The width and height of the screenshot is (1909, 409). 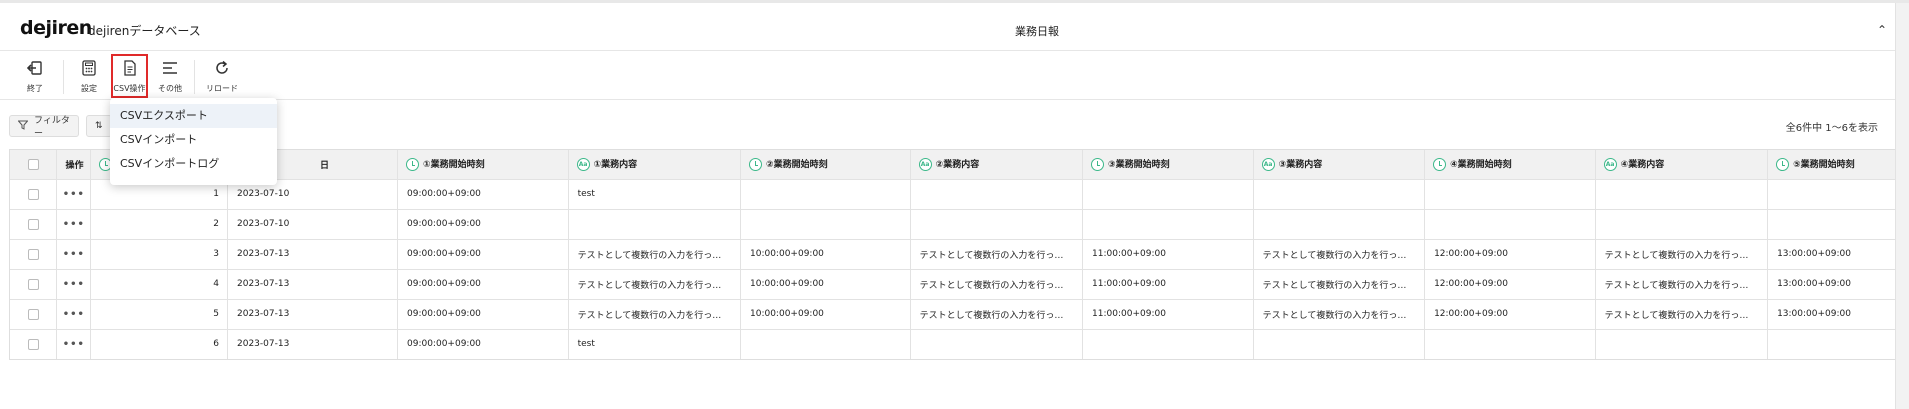 What do you see at coordinates (1510, 165) in the screenshot?
I see `header-column: ④業務開始時刻` at bounding box center [1510, 165].